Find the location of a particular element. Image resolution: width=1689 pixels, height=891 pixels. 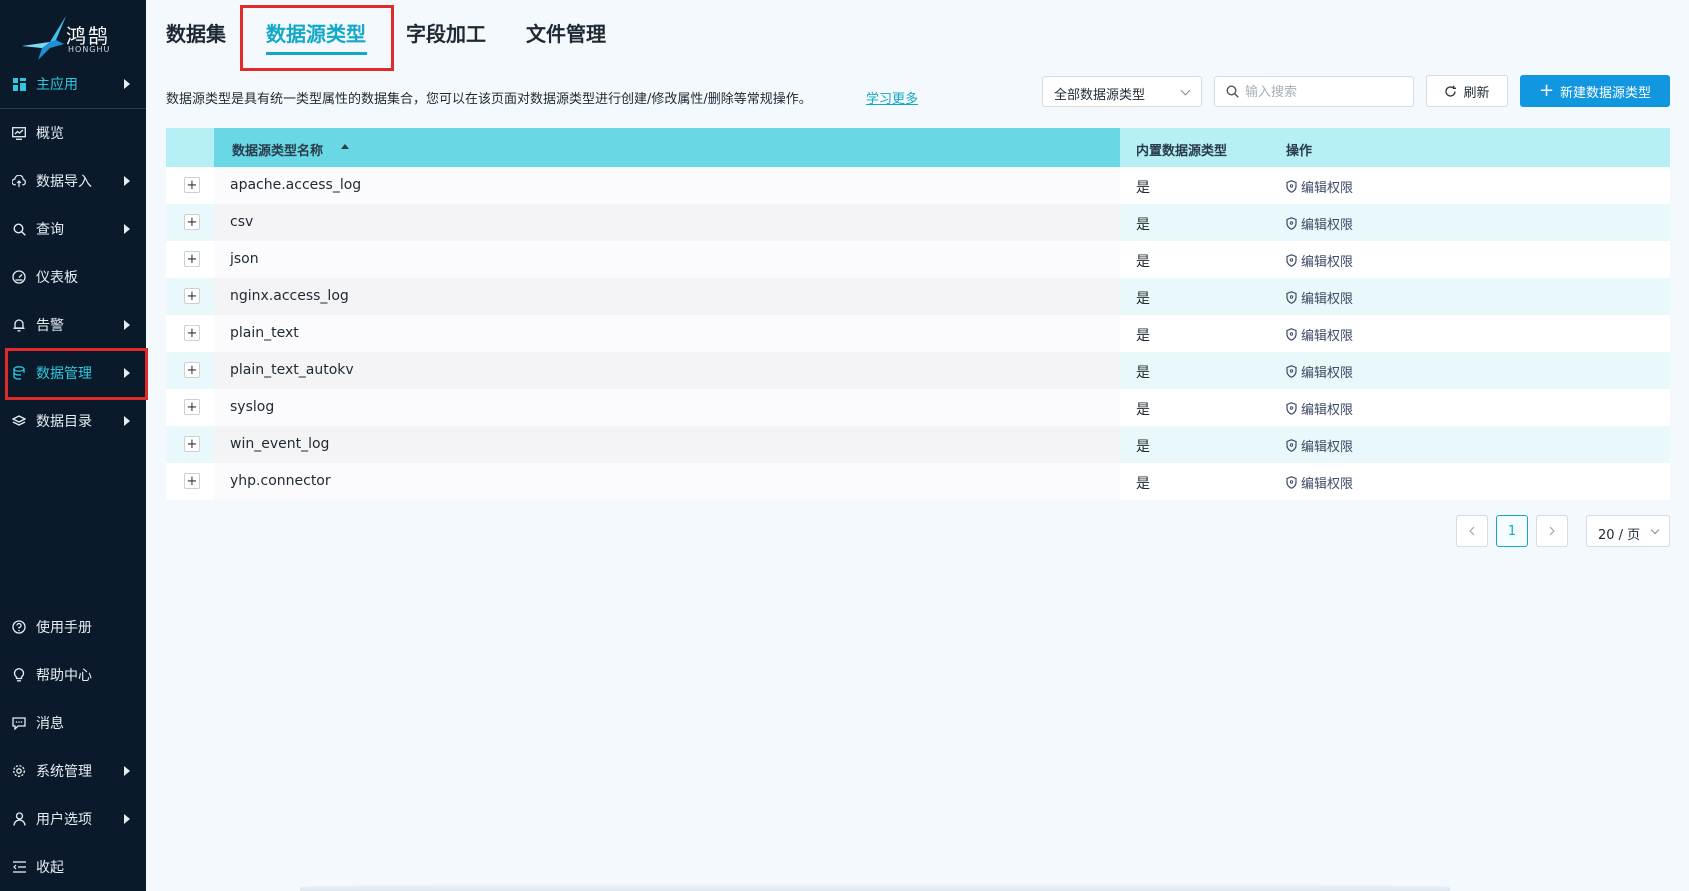

refresh-label: 刷新 is located at coordinates (1476, 93).